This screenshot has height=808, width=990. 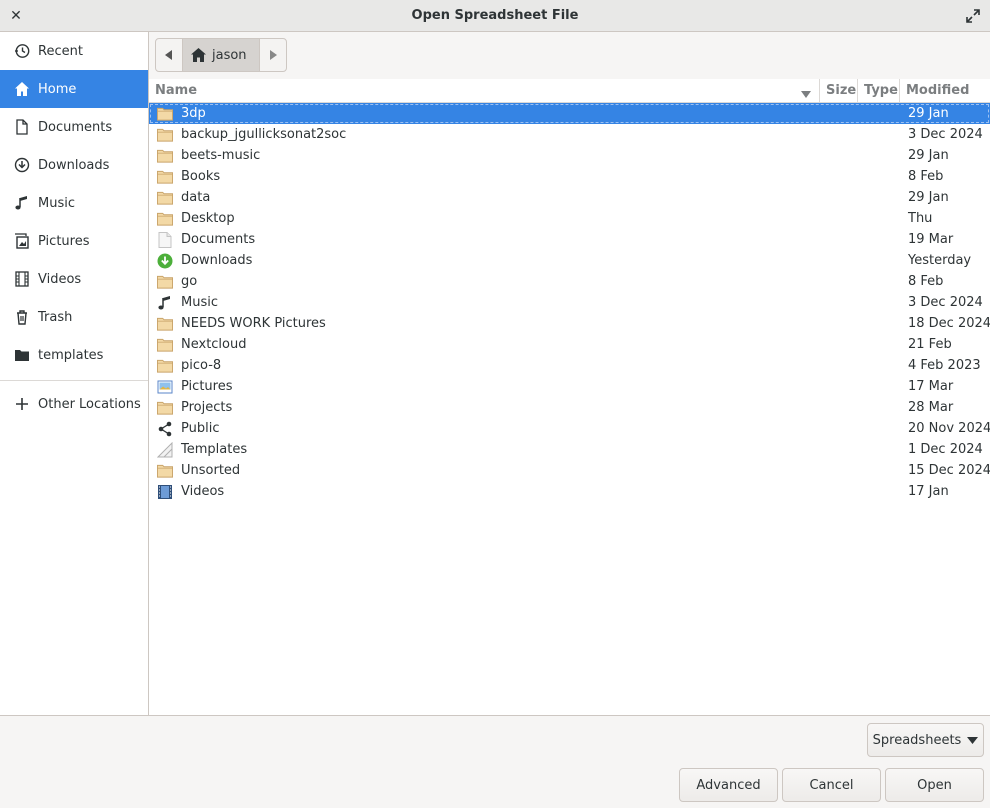 I want to click on file-modified: 3 Dec 2024, so click(x=945, y=302).